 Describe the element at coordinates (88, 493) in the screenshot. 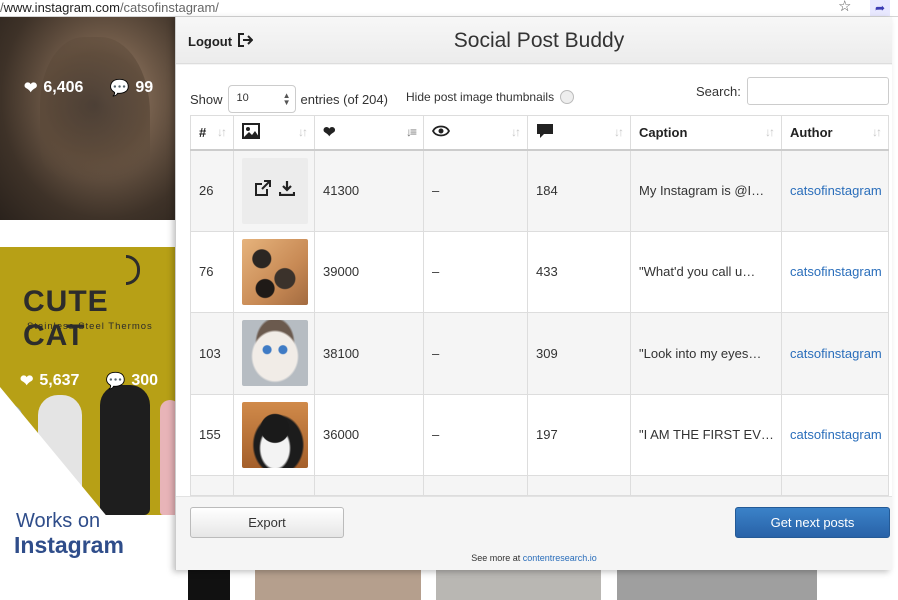

I see `promo-diagonal` at that location.